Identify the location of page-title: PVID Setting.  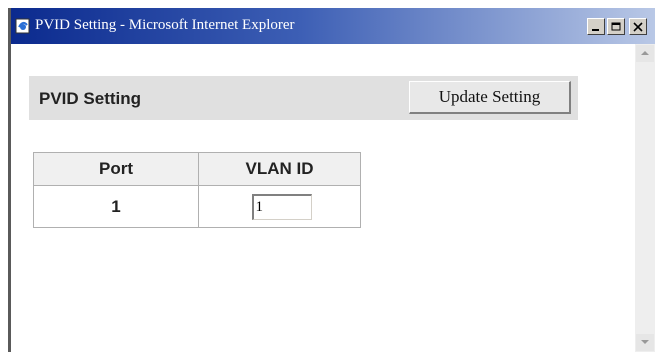
(90, 98).